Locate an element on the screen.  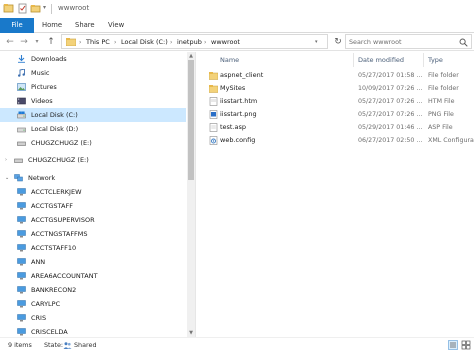
tab-view: View is located at coordinates (116, 25).